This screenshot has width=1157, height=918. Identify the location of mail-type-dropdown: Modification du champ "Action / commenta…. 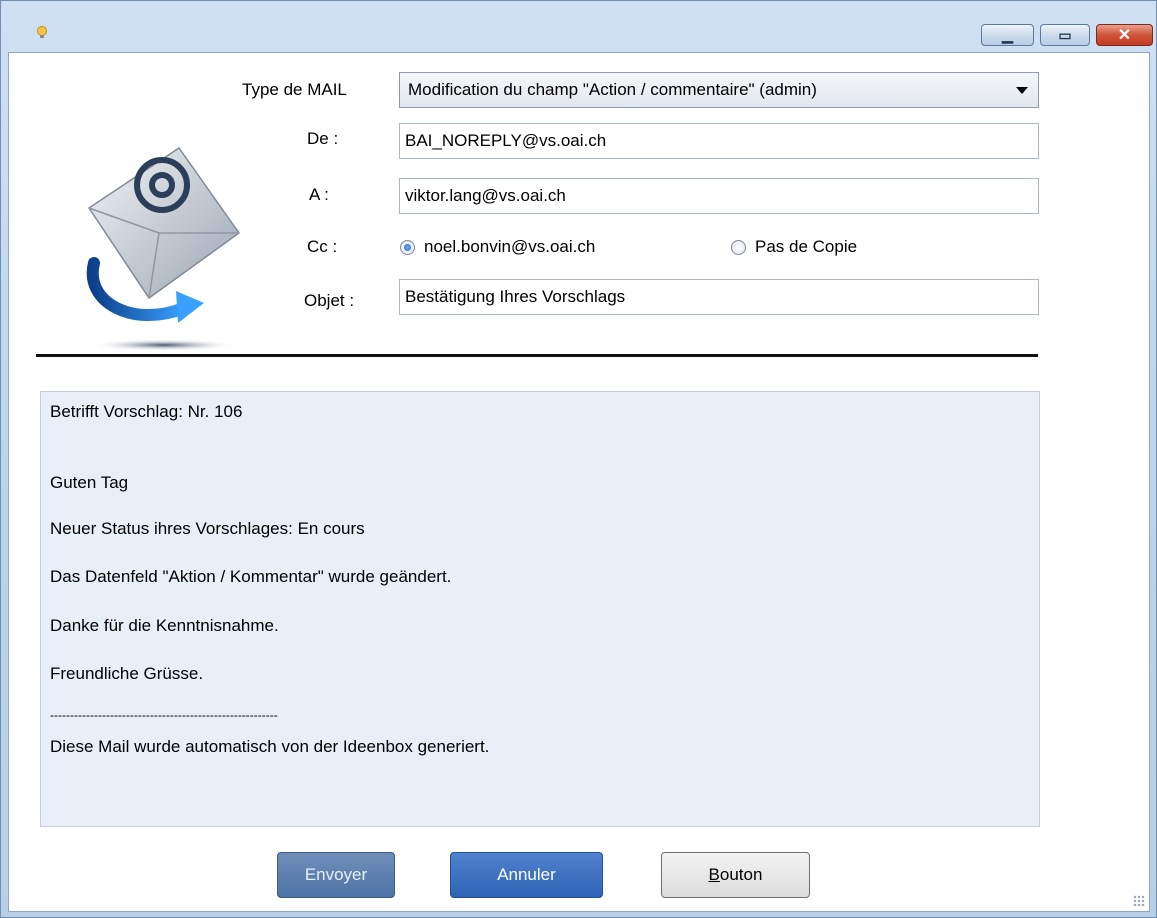
(719, 90).